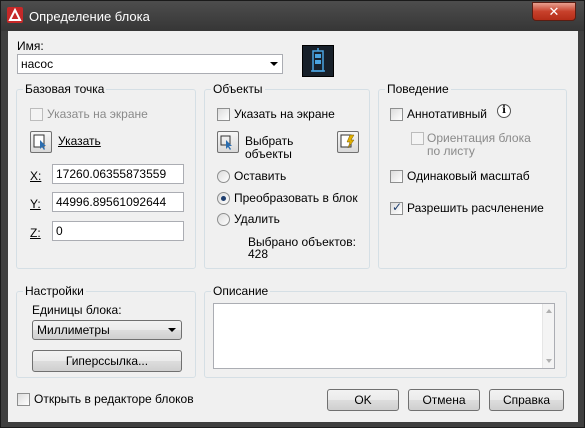 The width and height of the screenshot is (585, 428). Describe the element at coordinates (114, 399) in the screenshot. I see `open-in-block-editor-label: Открыть в редакторе блоков` at that location.